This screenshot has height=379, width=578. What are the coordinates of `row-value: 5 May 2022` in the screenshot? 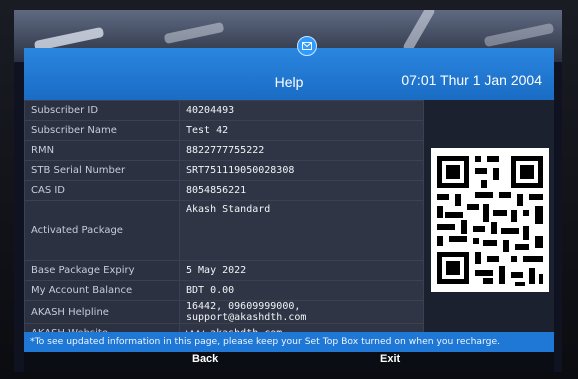 It's located at (301, 270).